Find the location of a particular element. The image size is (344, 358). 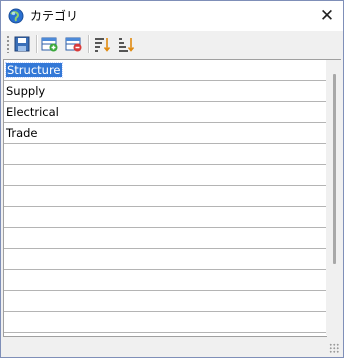

status-bar is located at coordinates (172, 347).